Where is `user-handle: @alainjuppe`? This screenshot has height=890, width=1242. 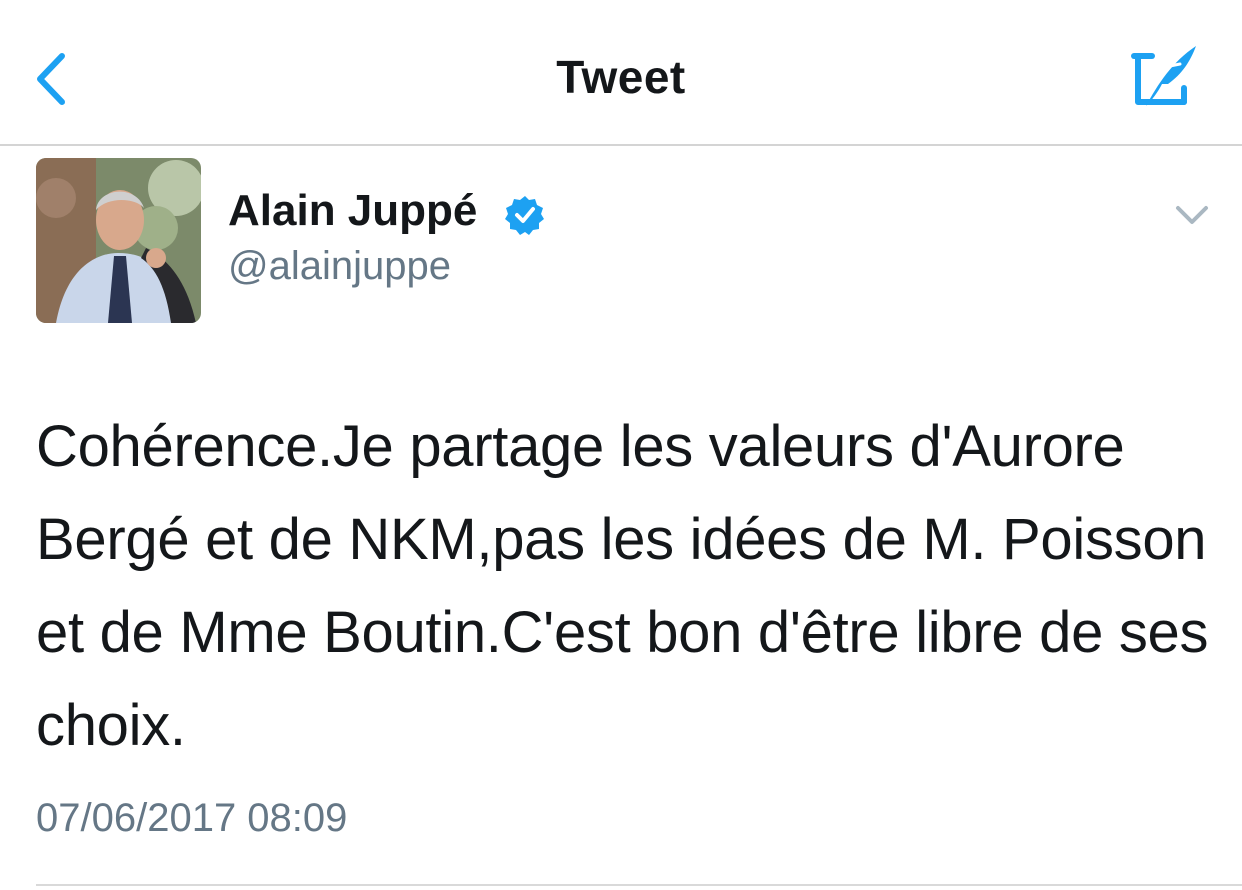 user-handle: @alainjuppe is located at coordinates (339, 266).